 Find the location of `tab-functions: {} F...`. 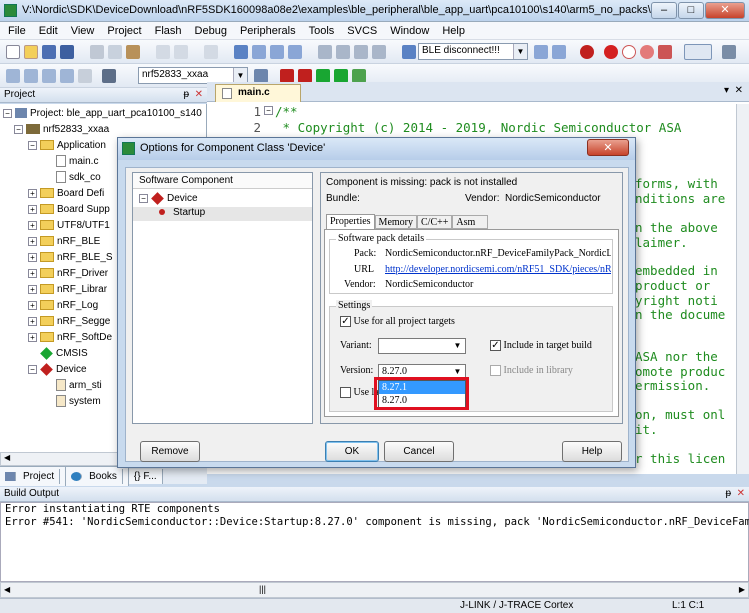

tab-functions: {} F... is located at coordinates (145, 476).